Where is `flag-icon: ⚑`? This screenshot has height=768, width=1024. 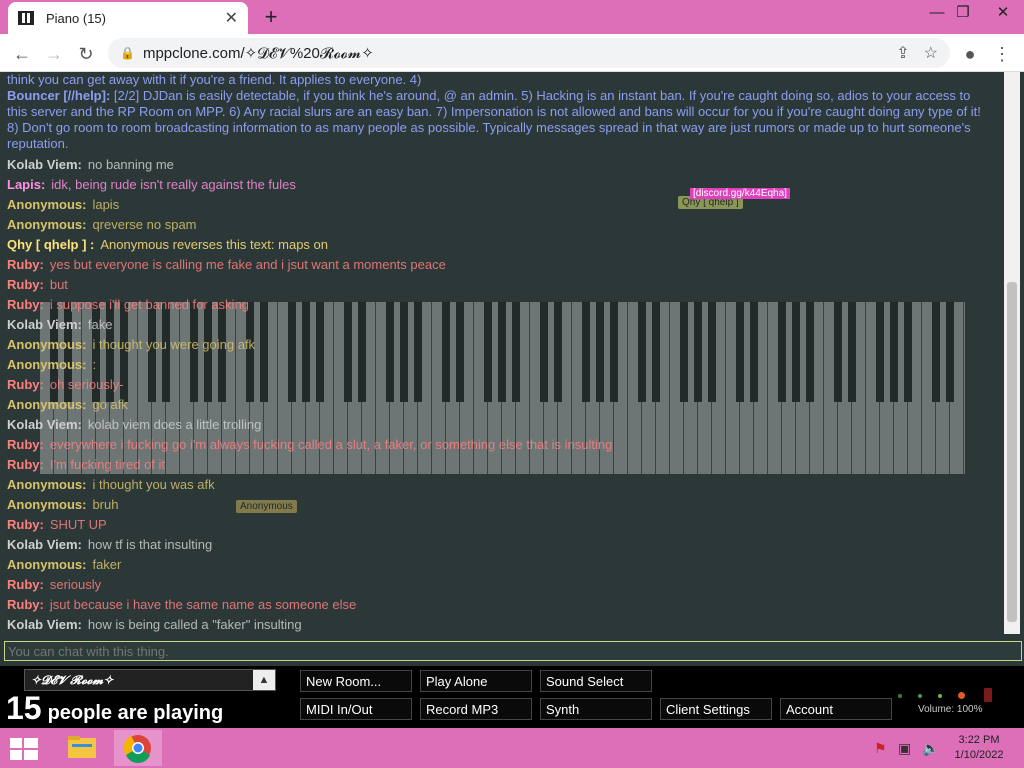
flag-icon: ⚑ is located at coordinates (880, 748).